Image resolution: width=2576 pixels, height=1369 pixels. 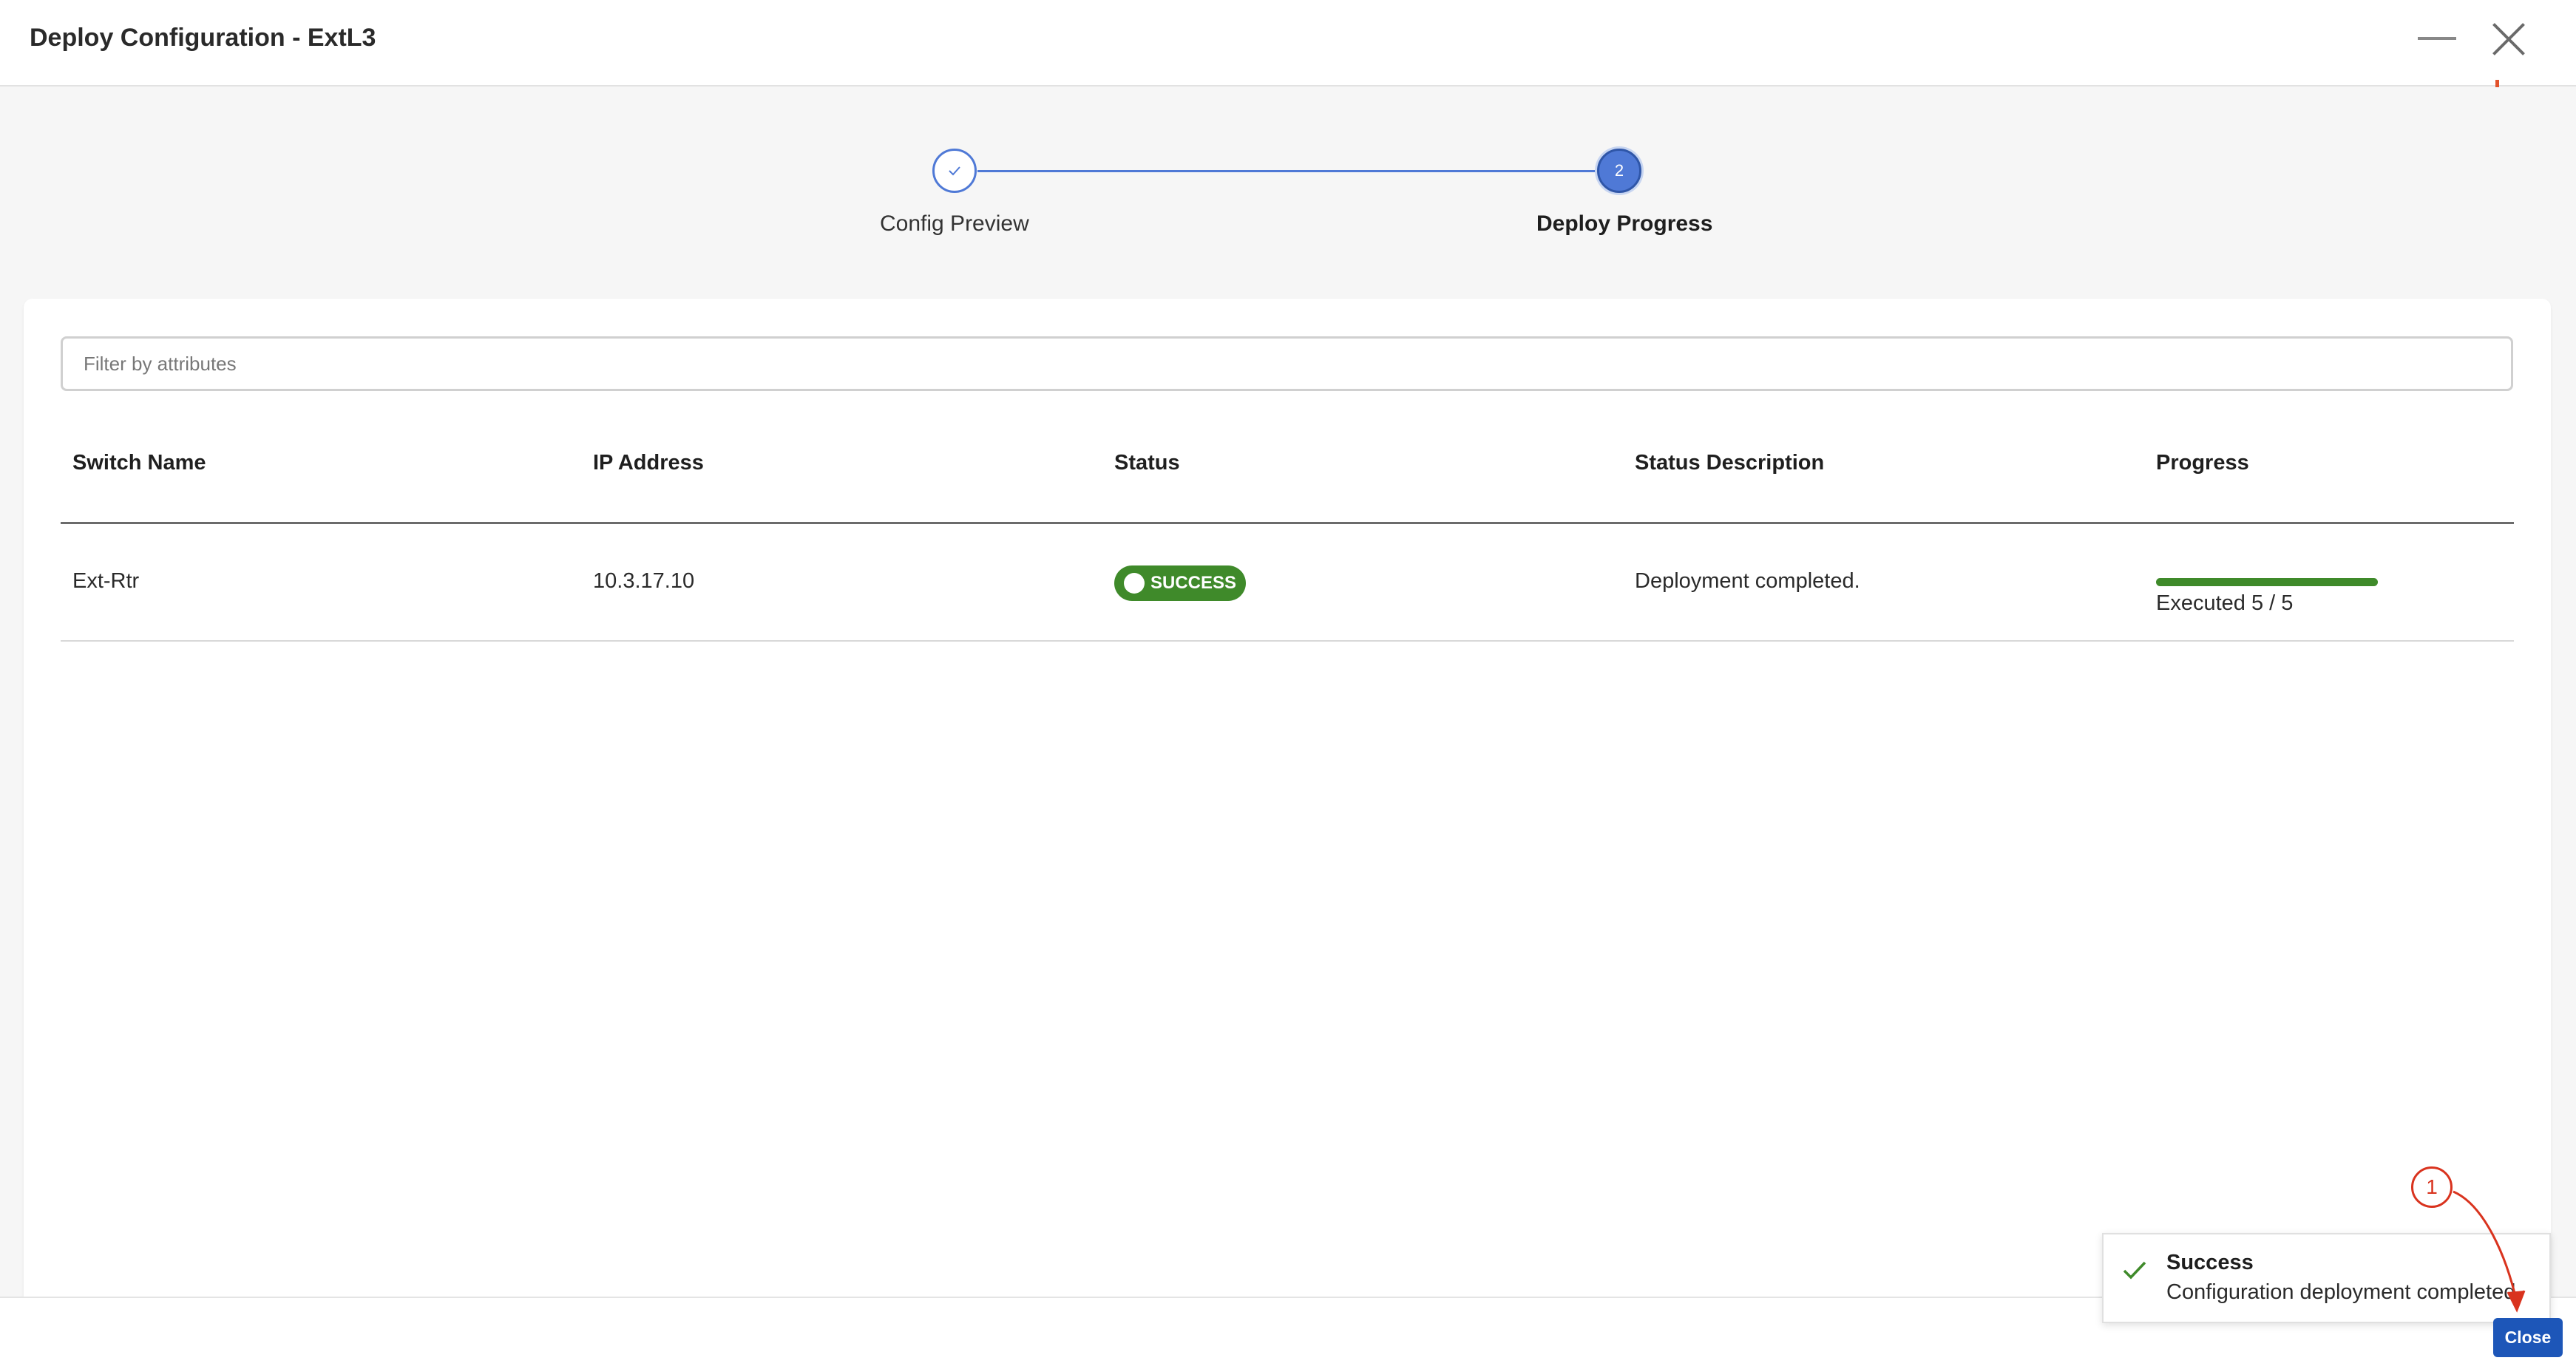 What do you see at coordinates (2432, 1187) in the screenshot?
I see `annotation-callout: 1` at bounding box center [2432, 1187].